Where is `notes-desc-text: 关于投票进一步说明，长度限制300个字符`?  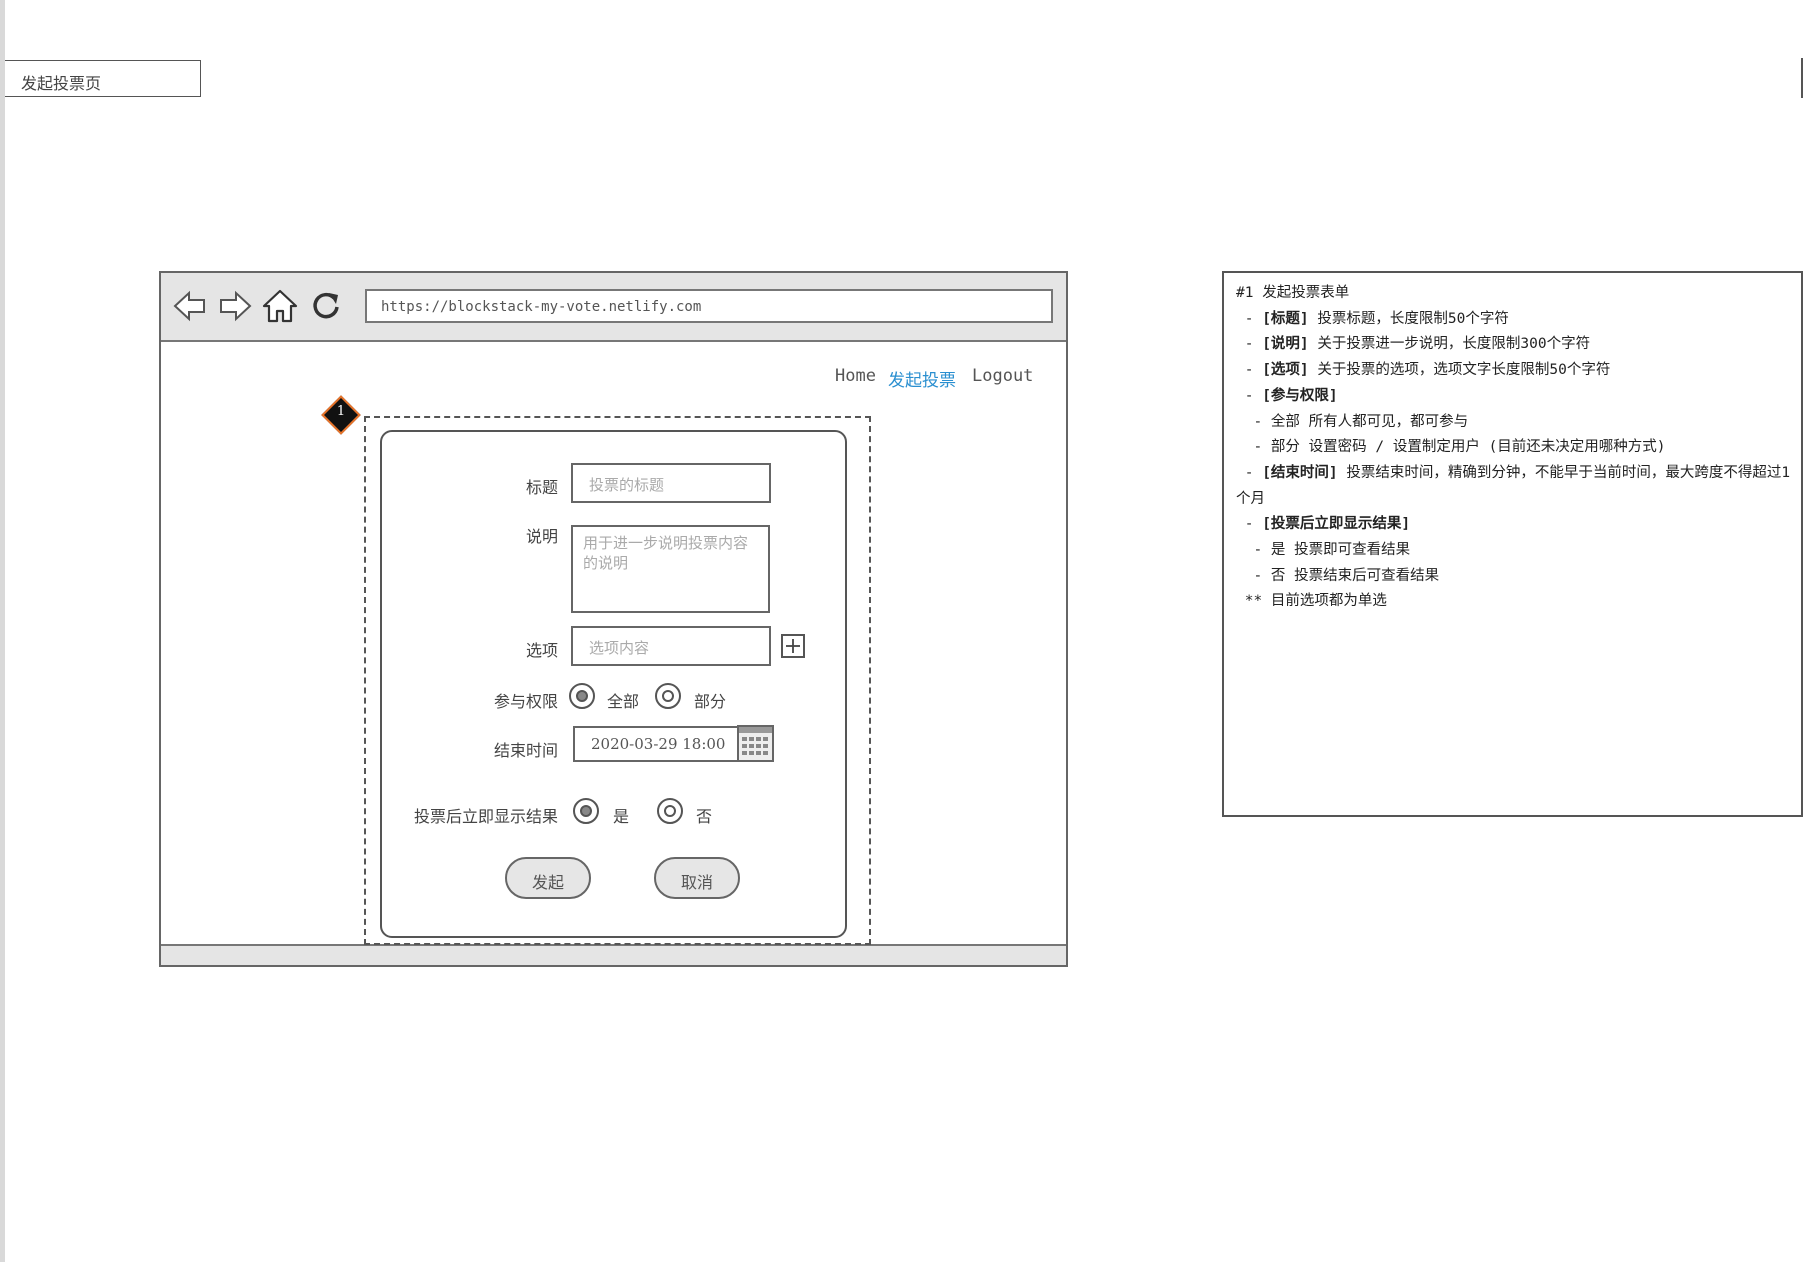 notes-desc-text: 关于投票进一步说明，长度限制300个字符 is located at coordinates (1449, 344).